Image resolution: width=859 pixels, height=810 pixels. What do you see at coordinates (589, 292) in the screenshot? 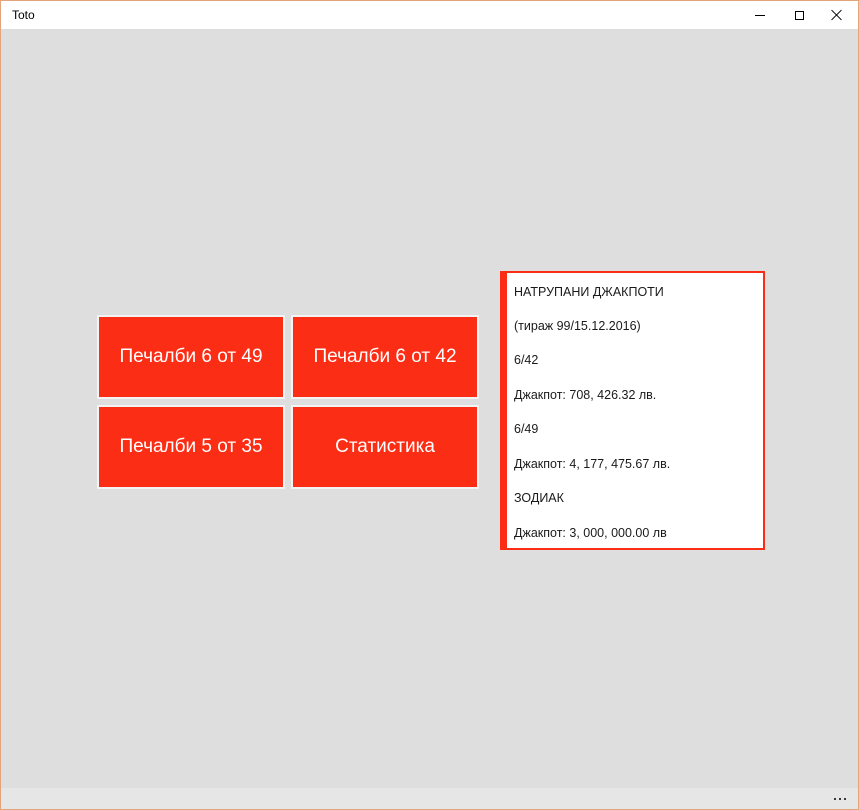
I see `jackpots-heading: НАТРУПАНИ ДЖАКПОТИ` at bounding box center [589, 292].